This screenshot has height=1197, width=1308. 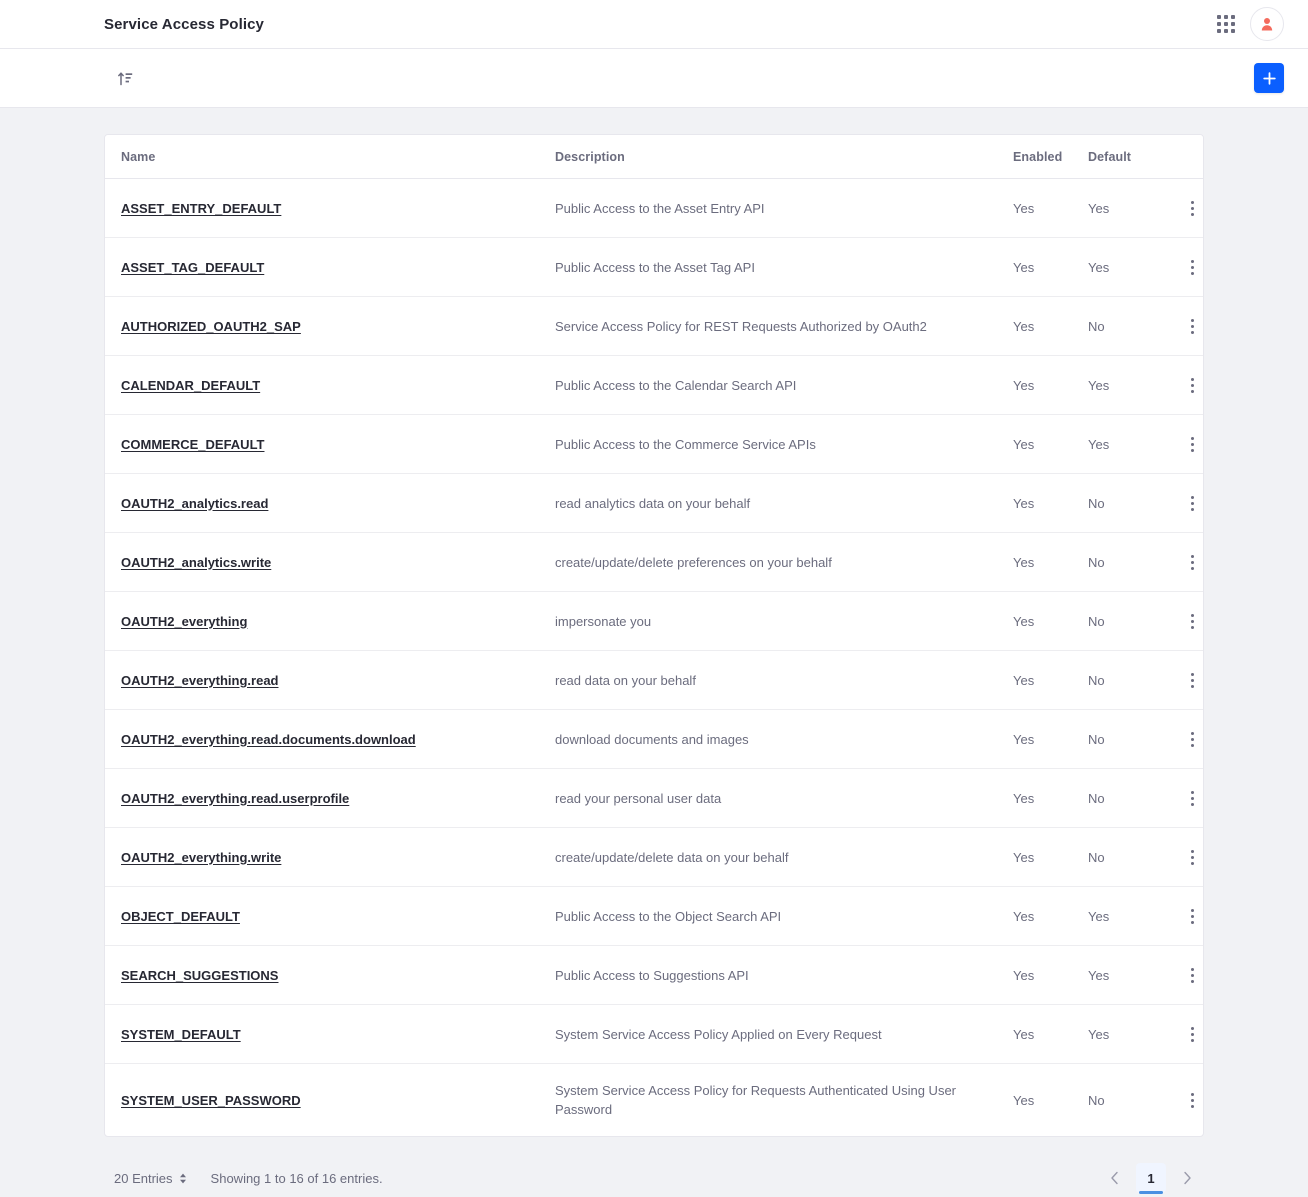 What do you see at coordinates (211, 1100) in the screenshot?
I see `policy-name-link: SYSTEM_USER_PASSWORD` at bounding box center [211, 1100].